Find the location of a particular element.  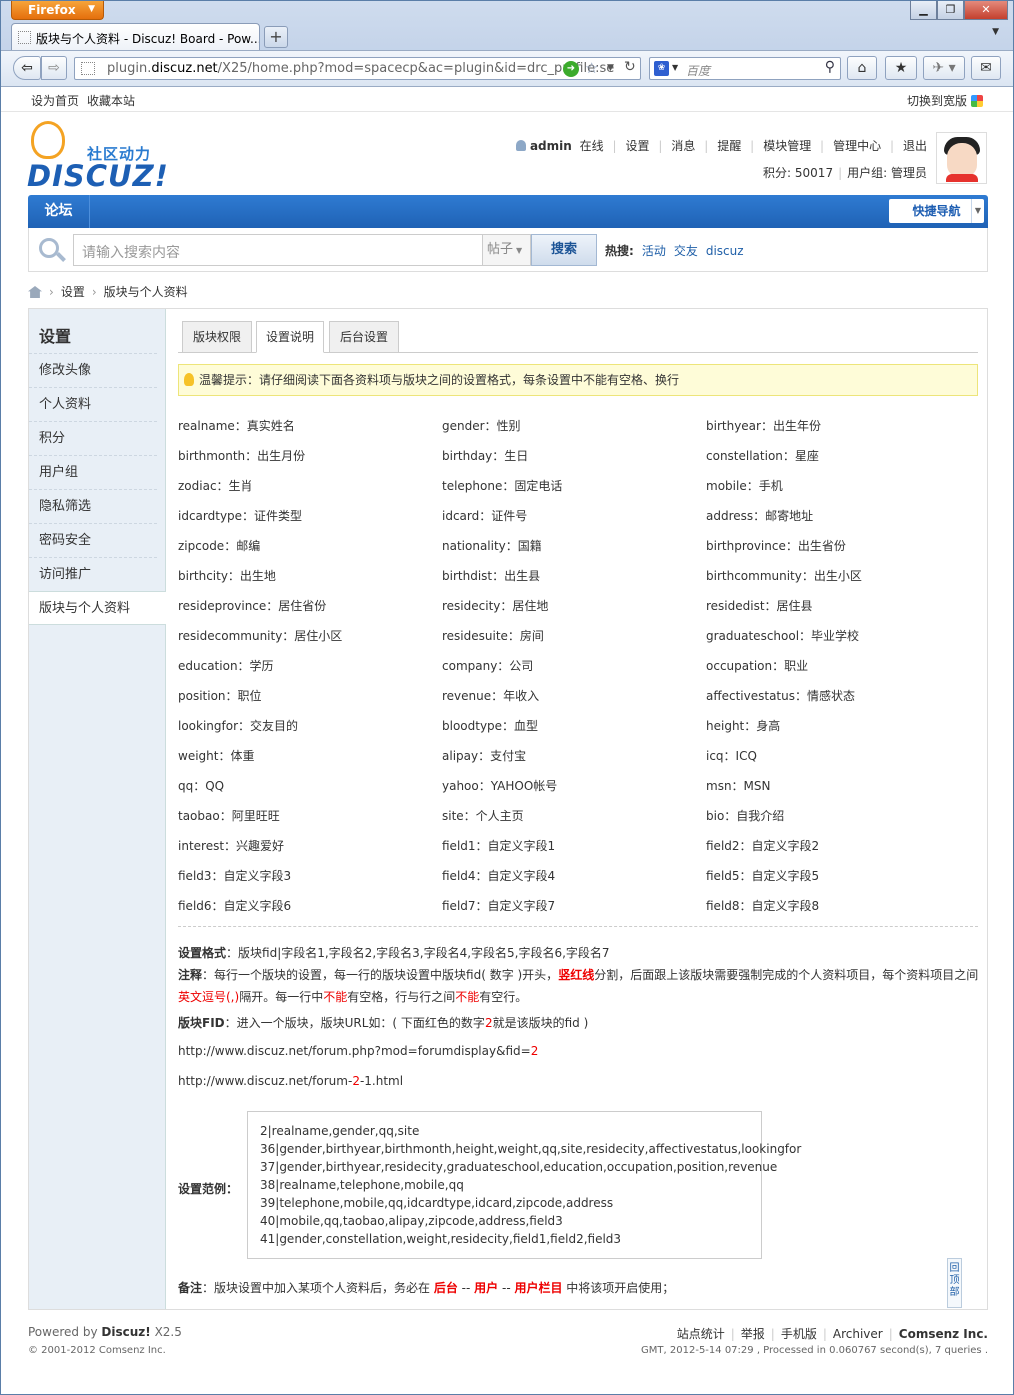

switch-wide-link: 切换到宽版 is located at coordinates (945, 100).